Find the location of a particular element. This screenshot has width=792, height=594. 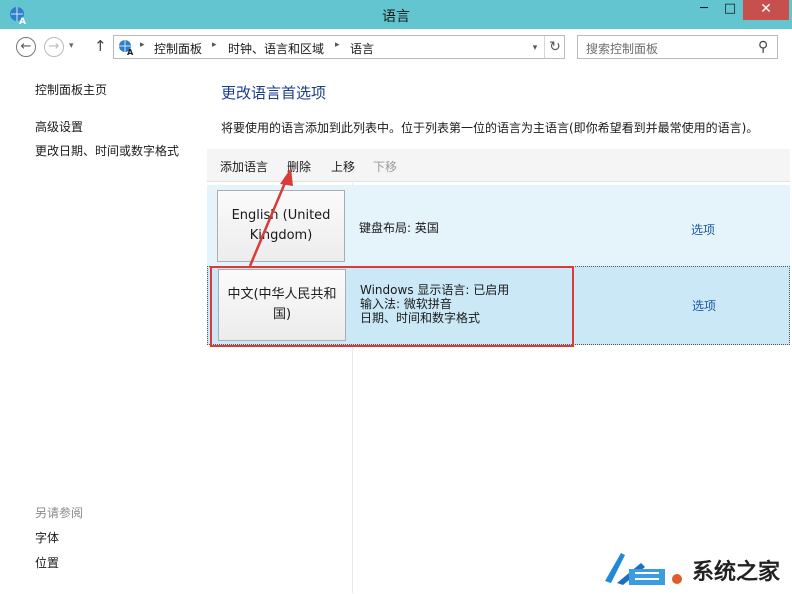

window-title: 语言 is located at coordinates (396, 17).